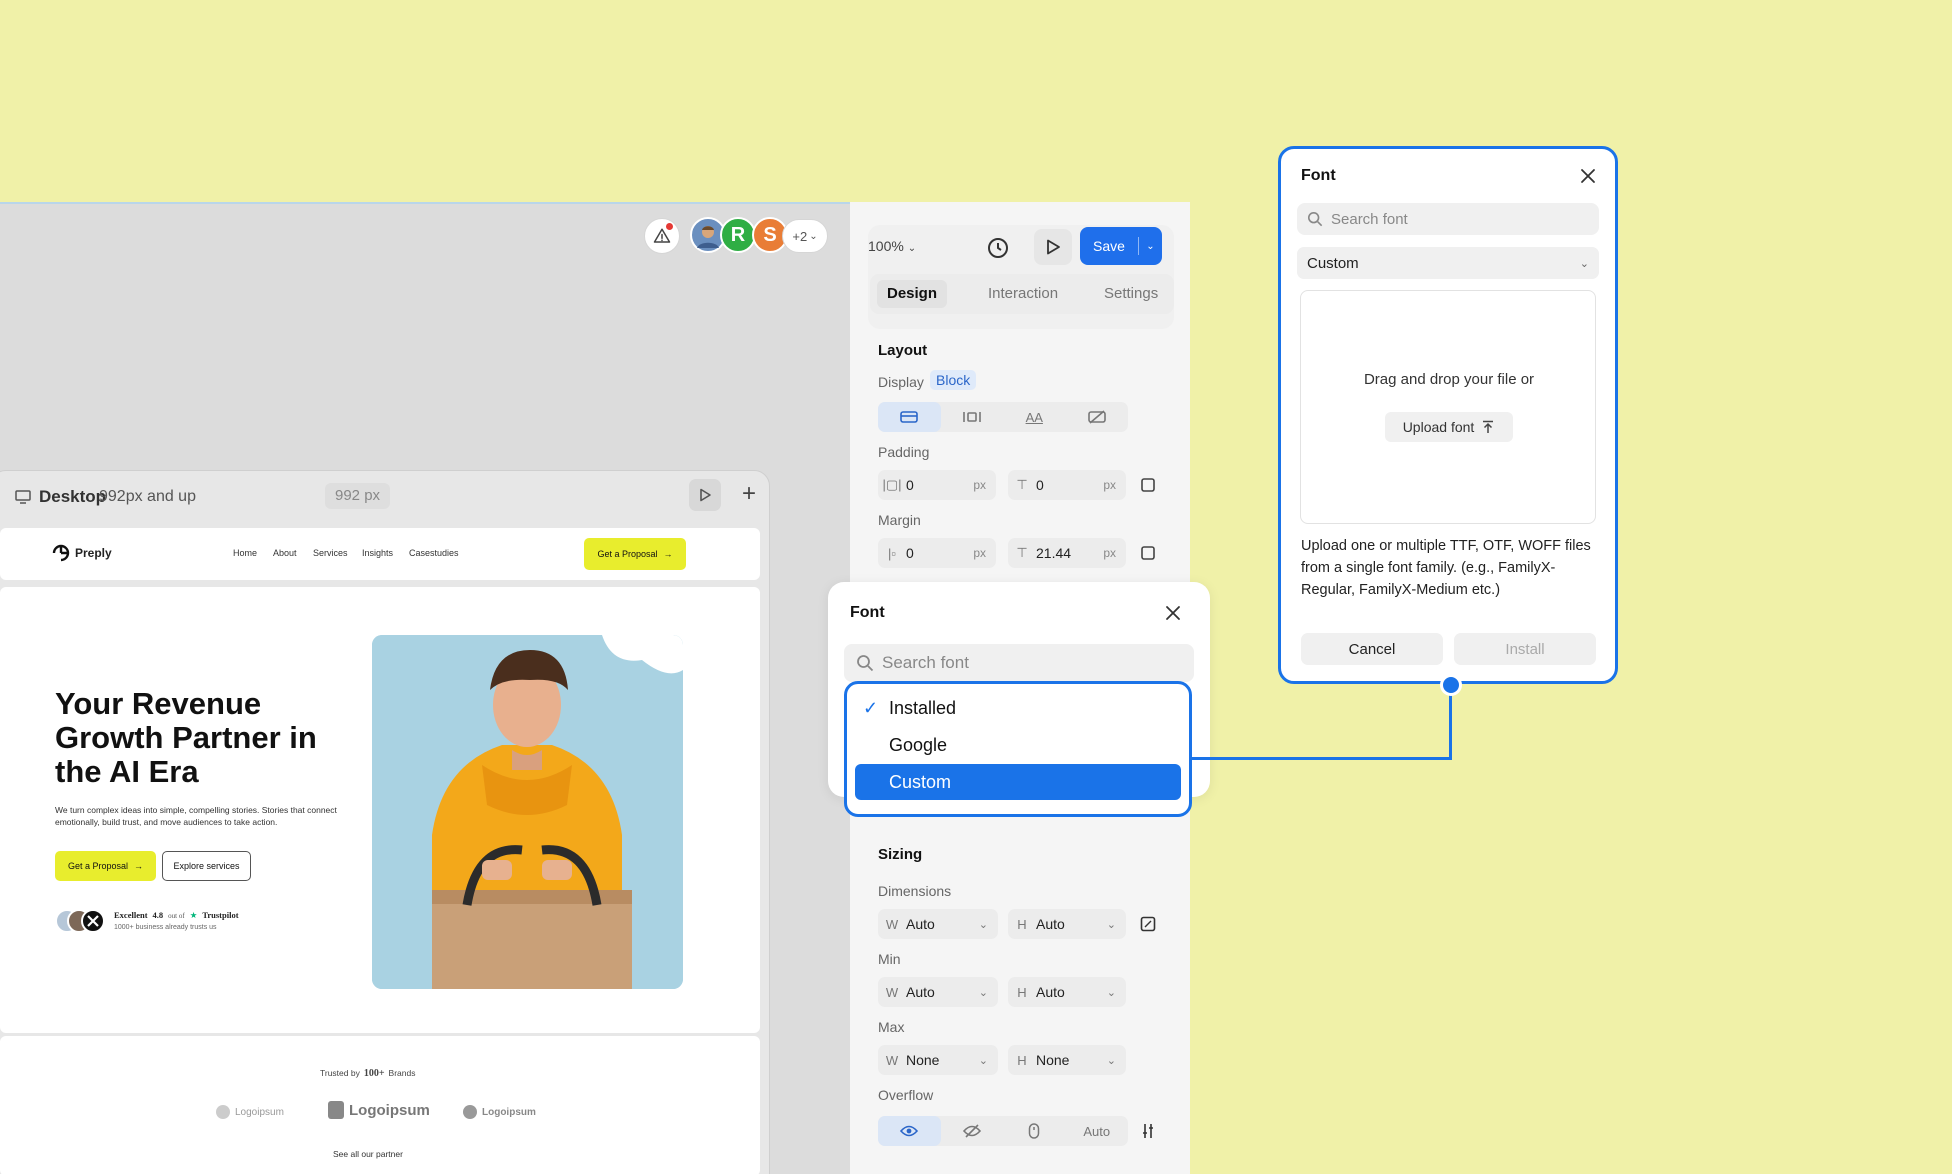 This screenshot has width=1952, height=1174. What do you see at coordinates (1148, 924) in the screenshot?
I see `aspect-ratio-button` at bounding box center [1148, 924].